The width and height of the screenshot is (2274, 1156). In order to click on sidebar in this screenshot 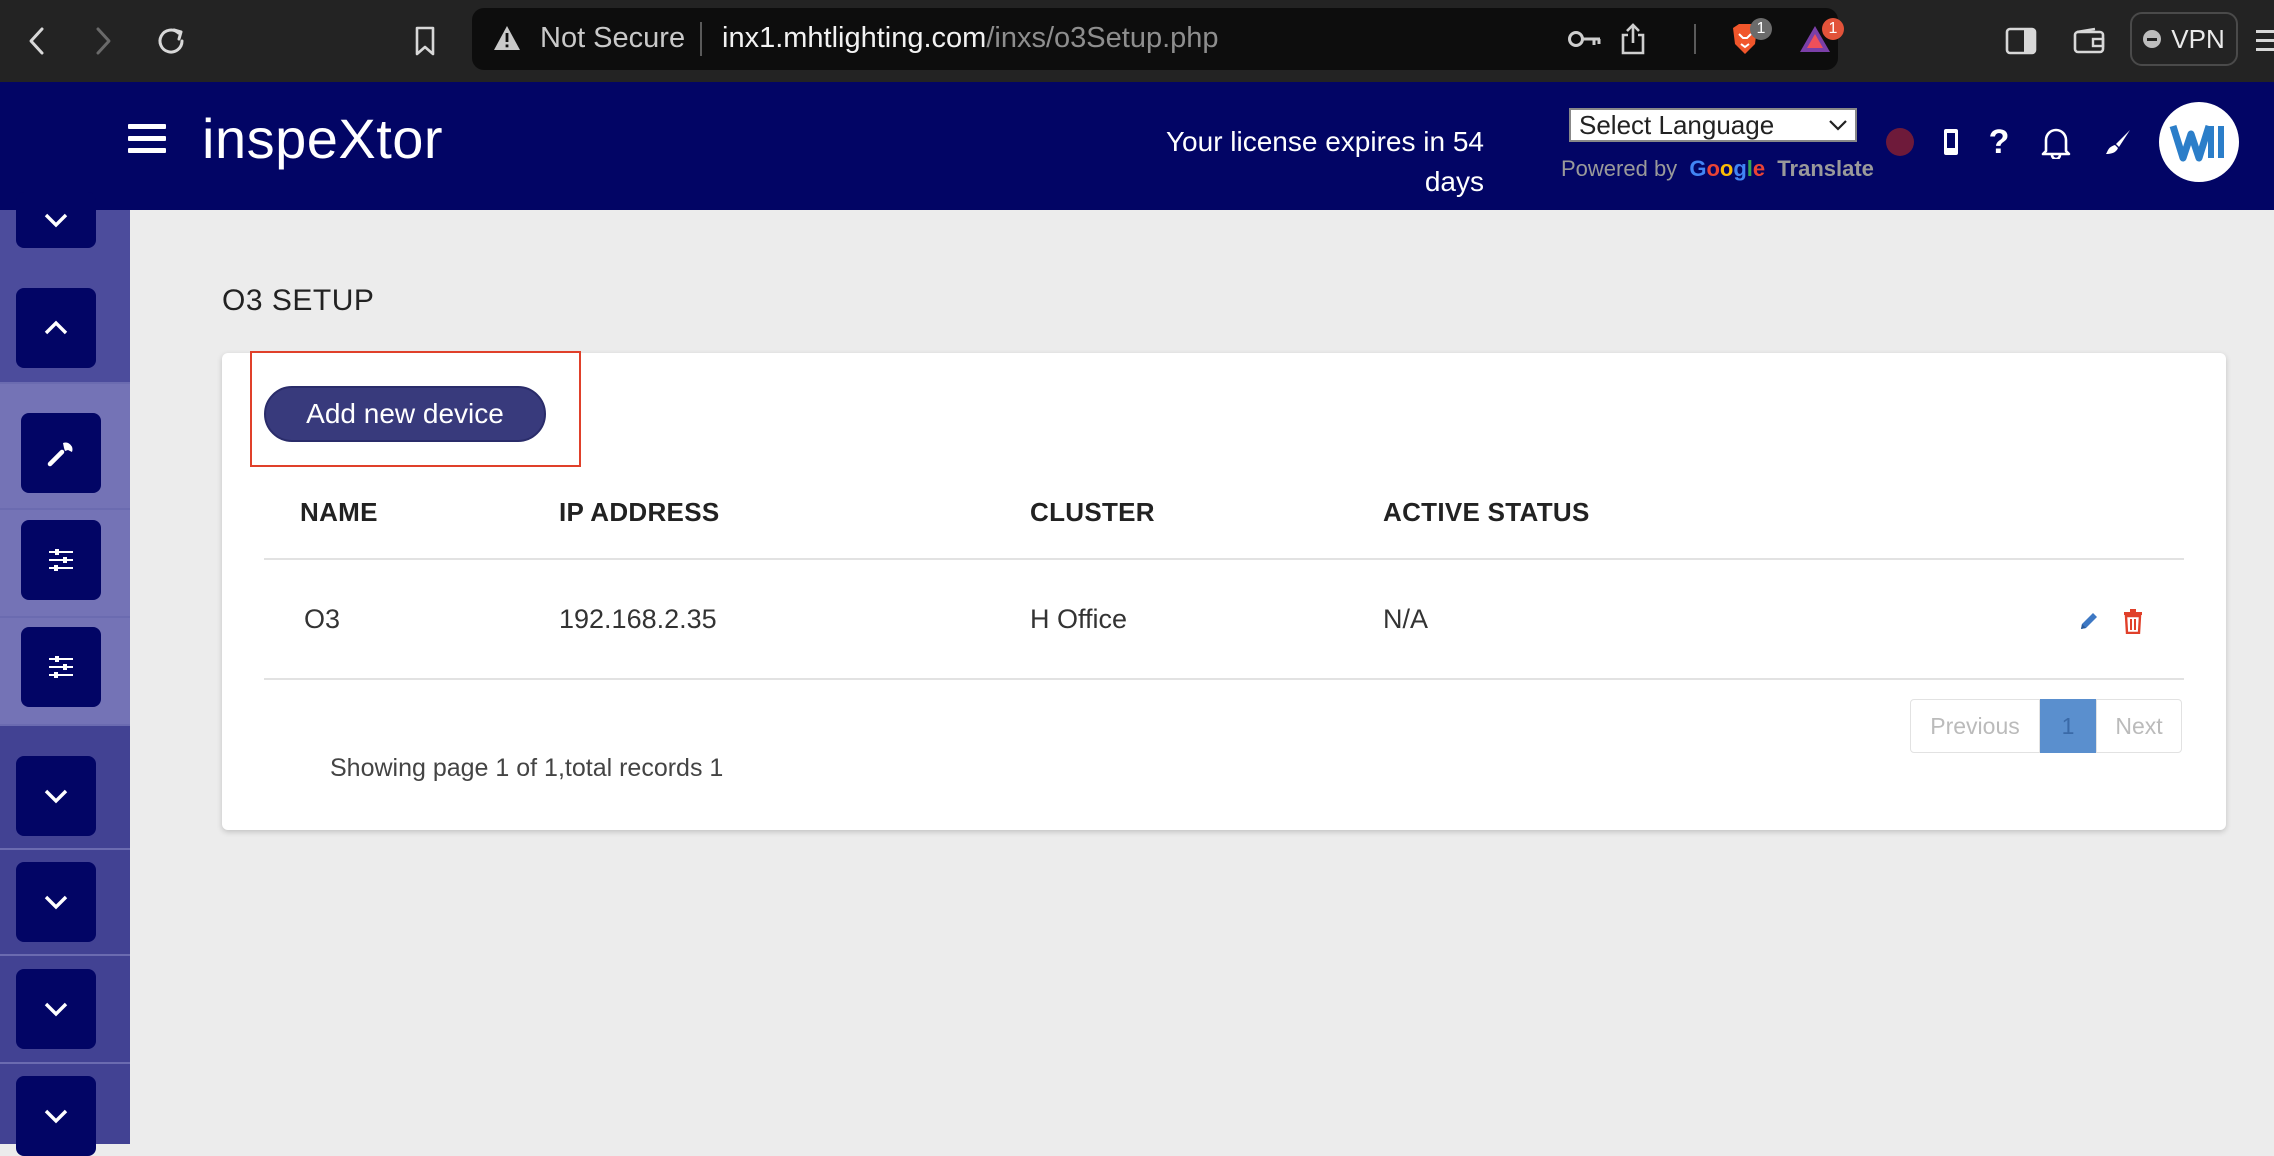, I will do `click(65, 674)`.